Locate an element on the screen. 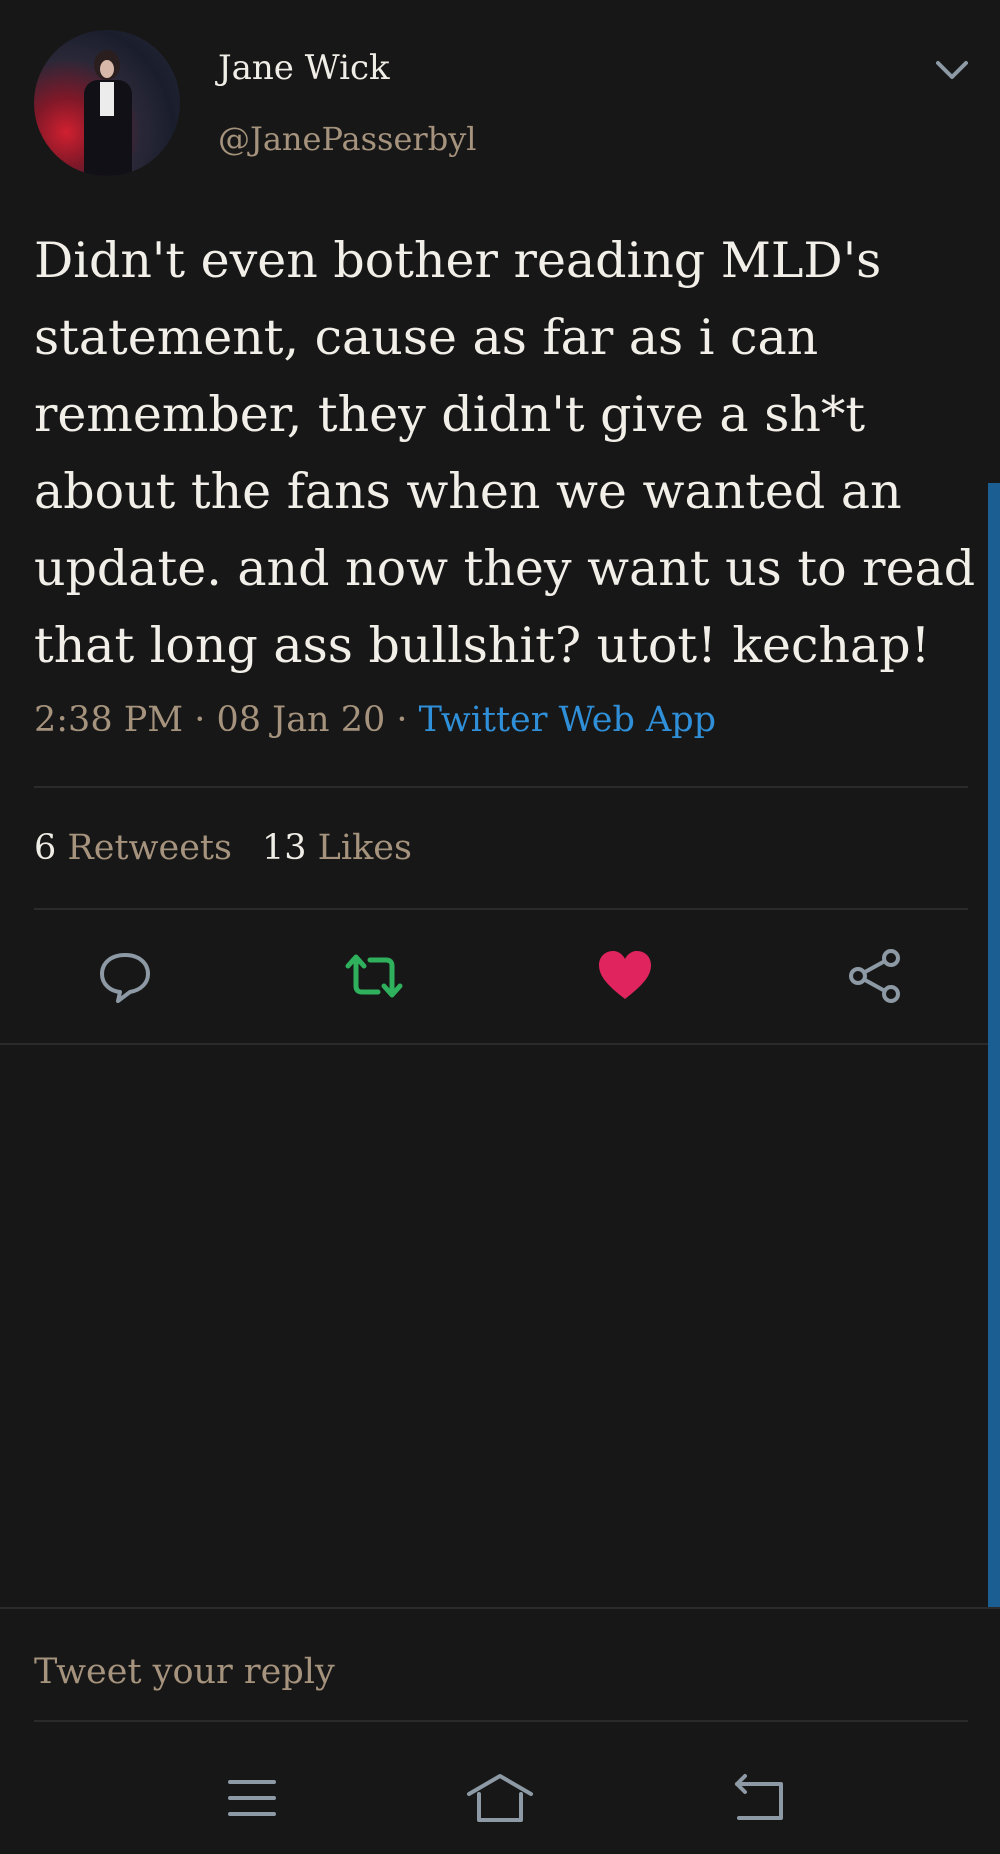 The width and height of the screenshot is (1000, 1854). retweet-icon is located at coordinates (374, 976).